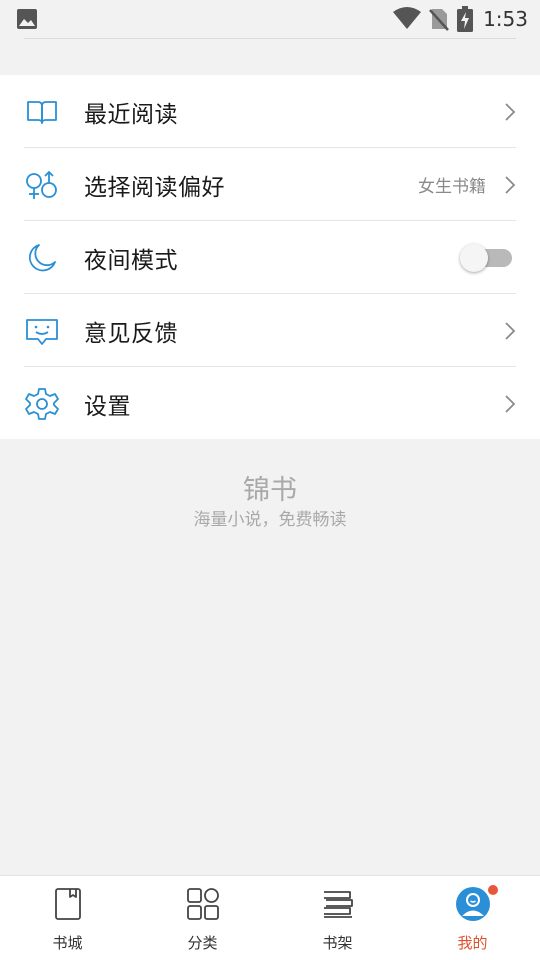  What do you see at coordinates (27, 19) in the screenshot?
I see `gallery-icon` at bounding box center [27, 19].